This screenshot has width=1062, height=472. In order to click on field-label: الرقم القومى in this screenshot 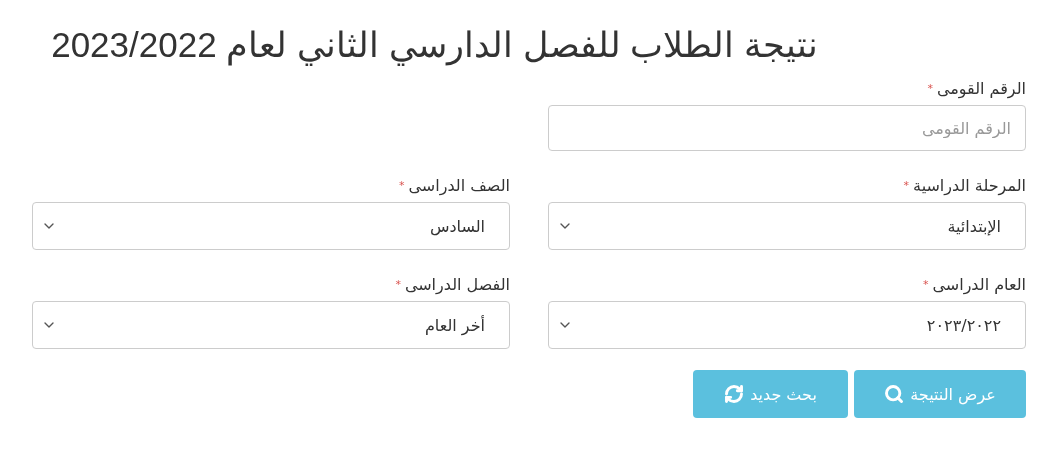, I will do `click(981, 89)`.